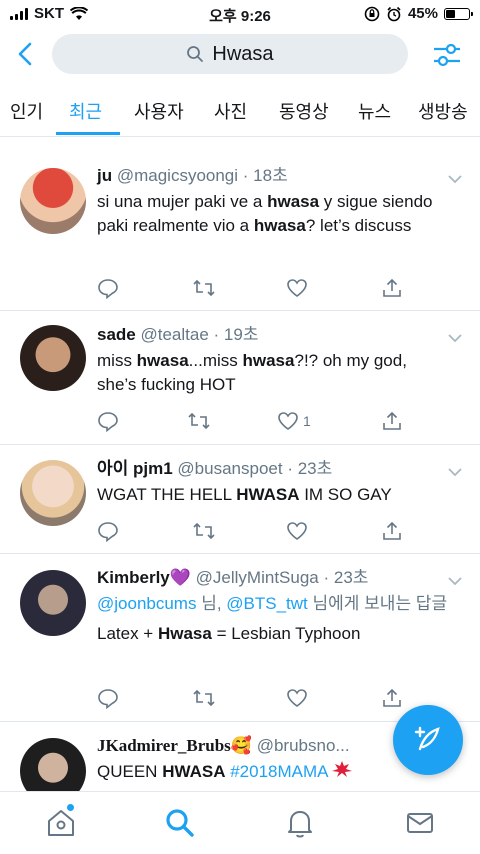 Image resolution: width=480 pixels, height=854 pixels. I want to click on tab-videos: 동영상, so click(304, 111).